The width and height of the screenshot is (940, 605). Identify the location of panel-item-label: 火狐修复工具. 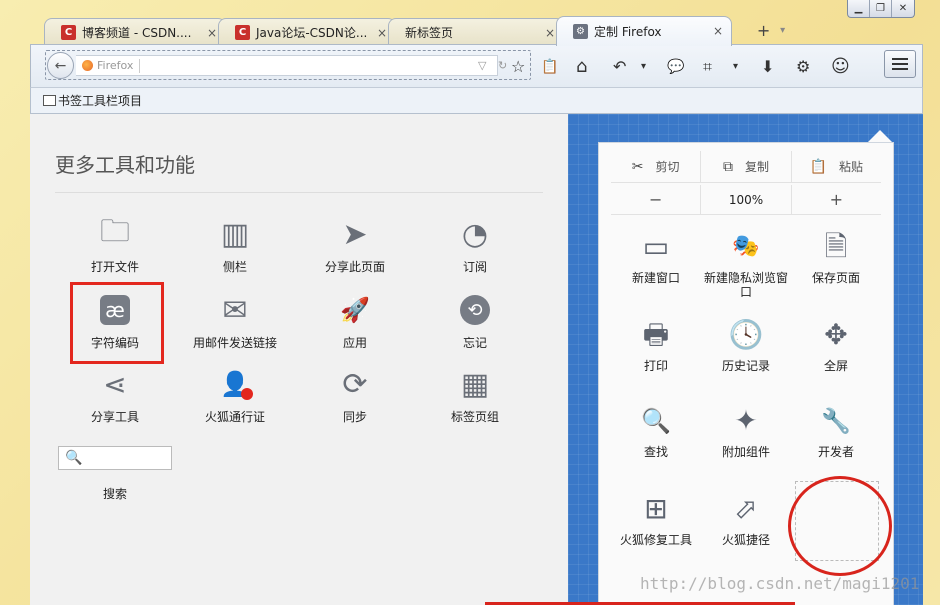
(655, 540).